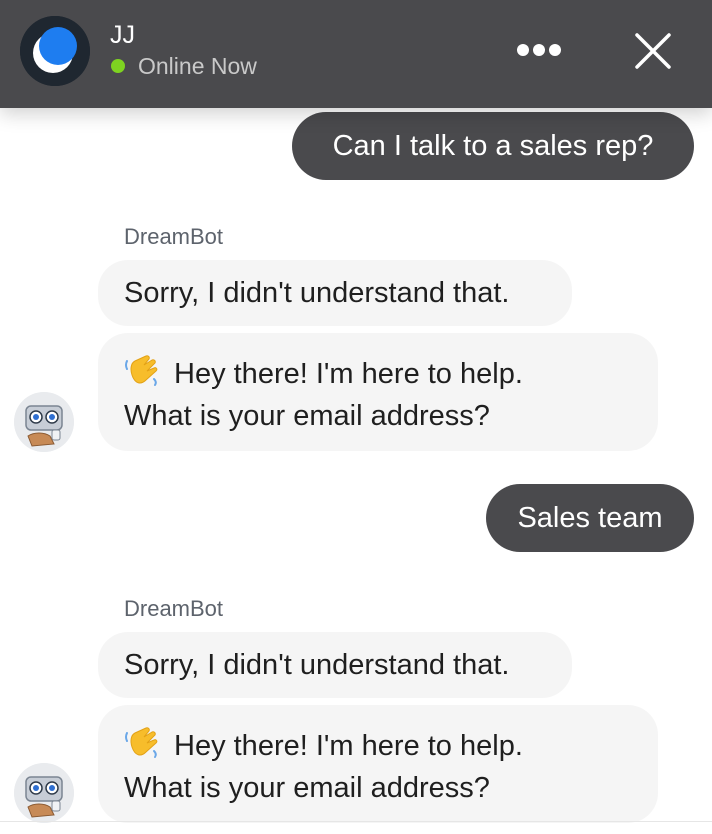 Image resolution: width=712 pixels, height=834 pixels. I want to click on user-message: Sales team, so click(590, 518).